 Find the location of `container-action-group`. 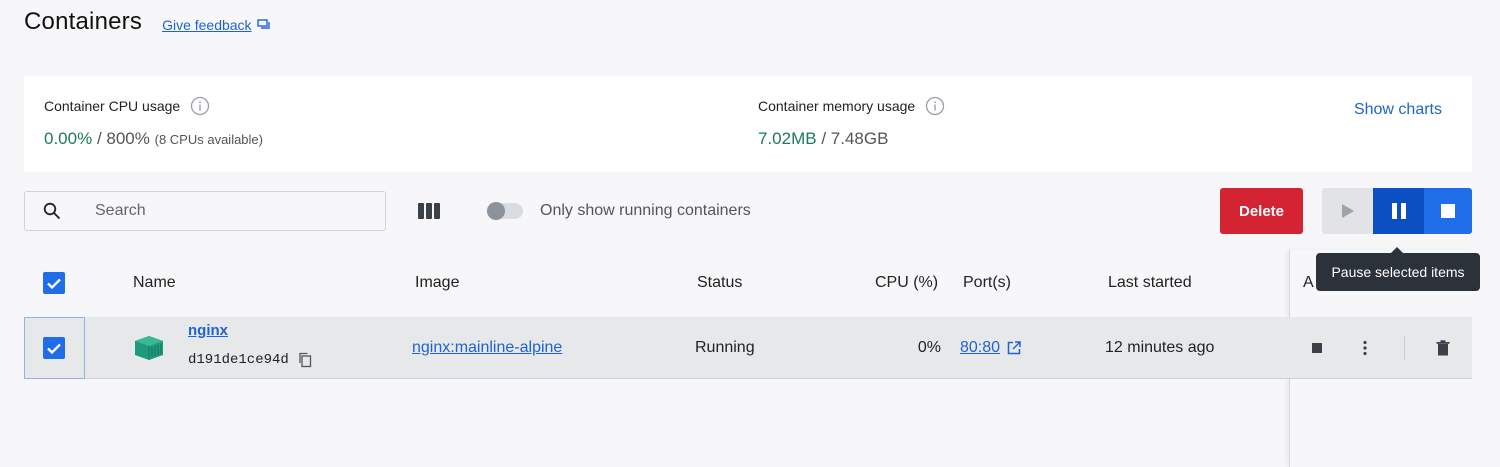

container-action-group is located at coordinates (1397, 211).